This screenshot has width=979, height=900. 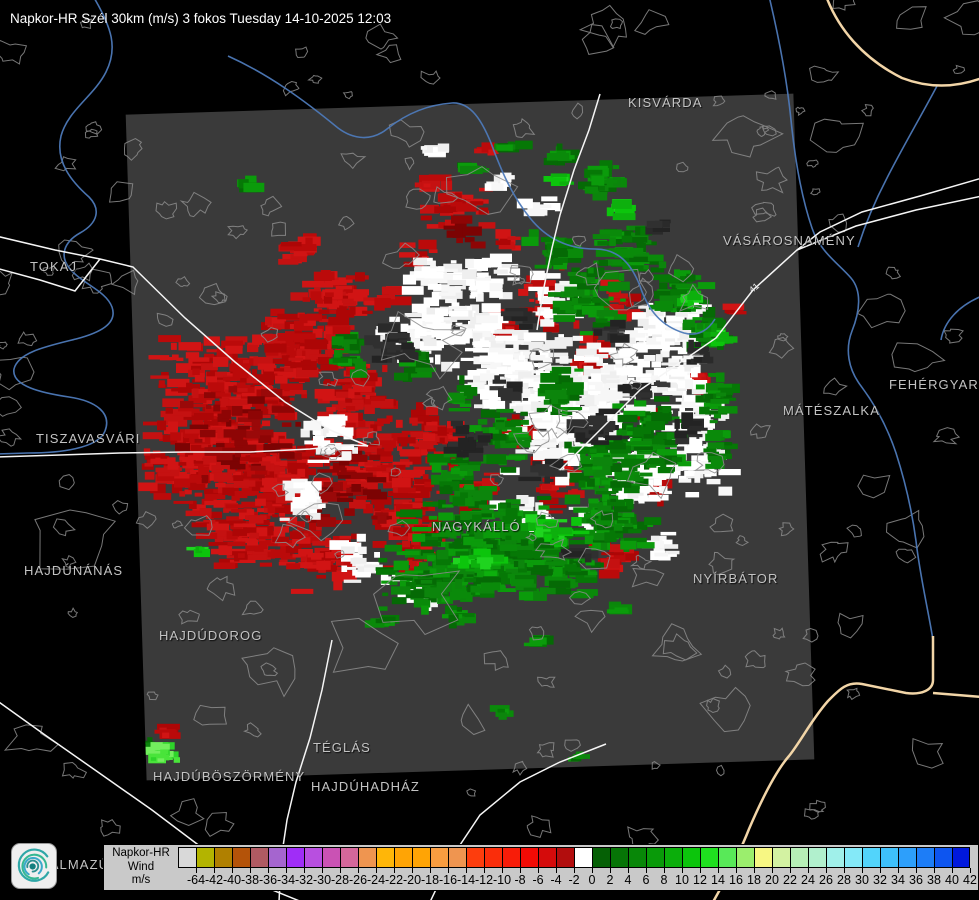 What do you see at coordinates (970, 880) in the screenshot?
I see `legend-value: 42` at bounding box center [970, 880].